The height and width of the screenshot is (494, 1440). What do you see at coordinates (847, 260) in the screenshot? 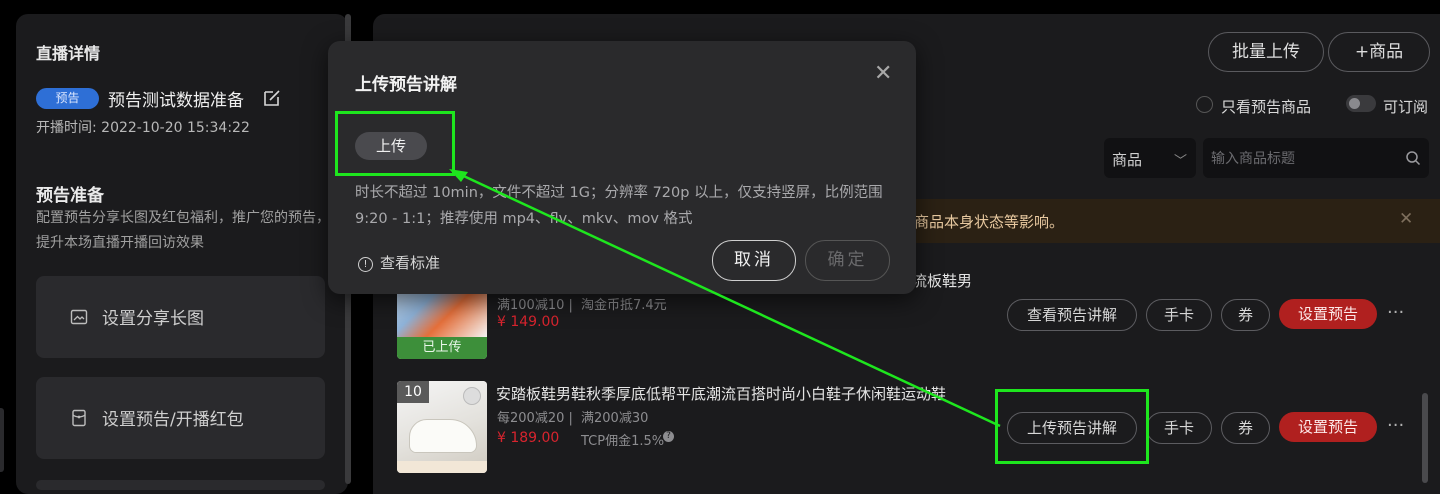
I see `confirm-button: 确定` at bounding box center [847, 260].